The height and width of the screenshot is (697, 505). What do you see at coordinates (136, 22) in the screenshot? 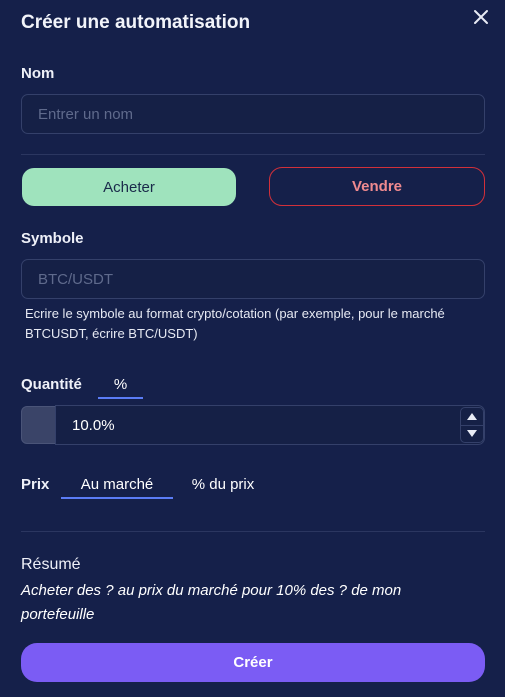
I see `dialog-title: Créer une automatisation` at bounding box center [136, 22].